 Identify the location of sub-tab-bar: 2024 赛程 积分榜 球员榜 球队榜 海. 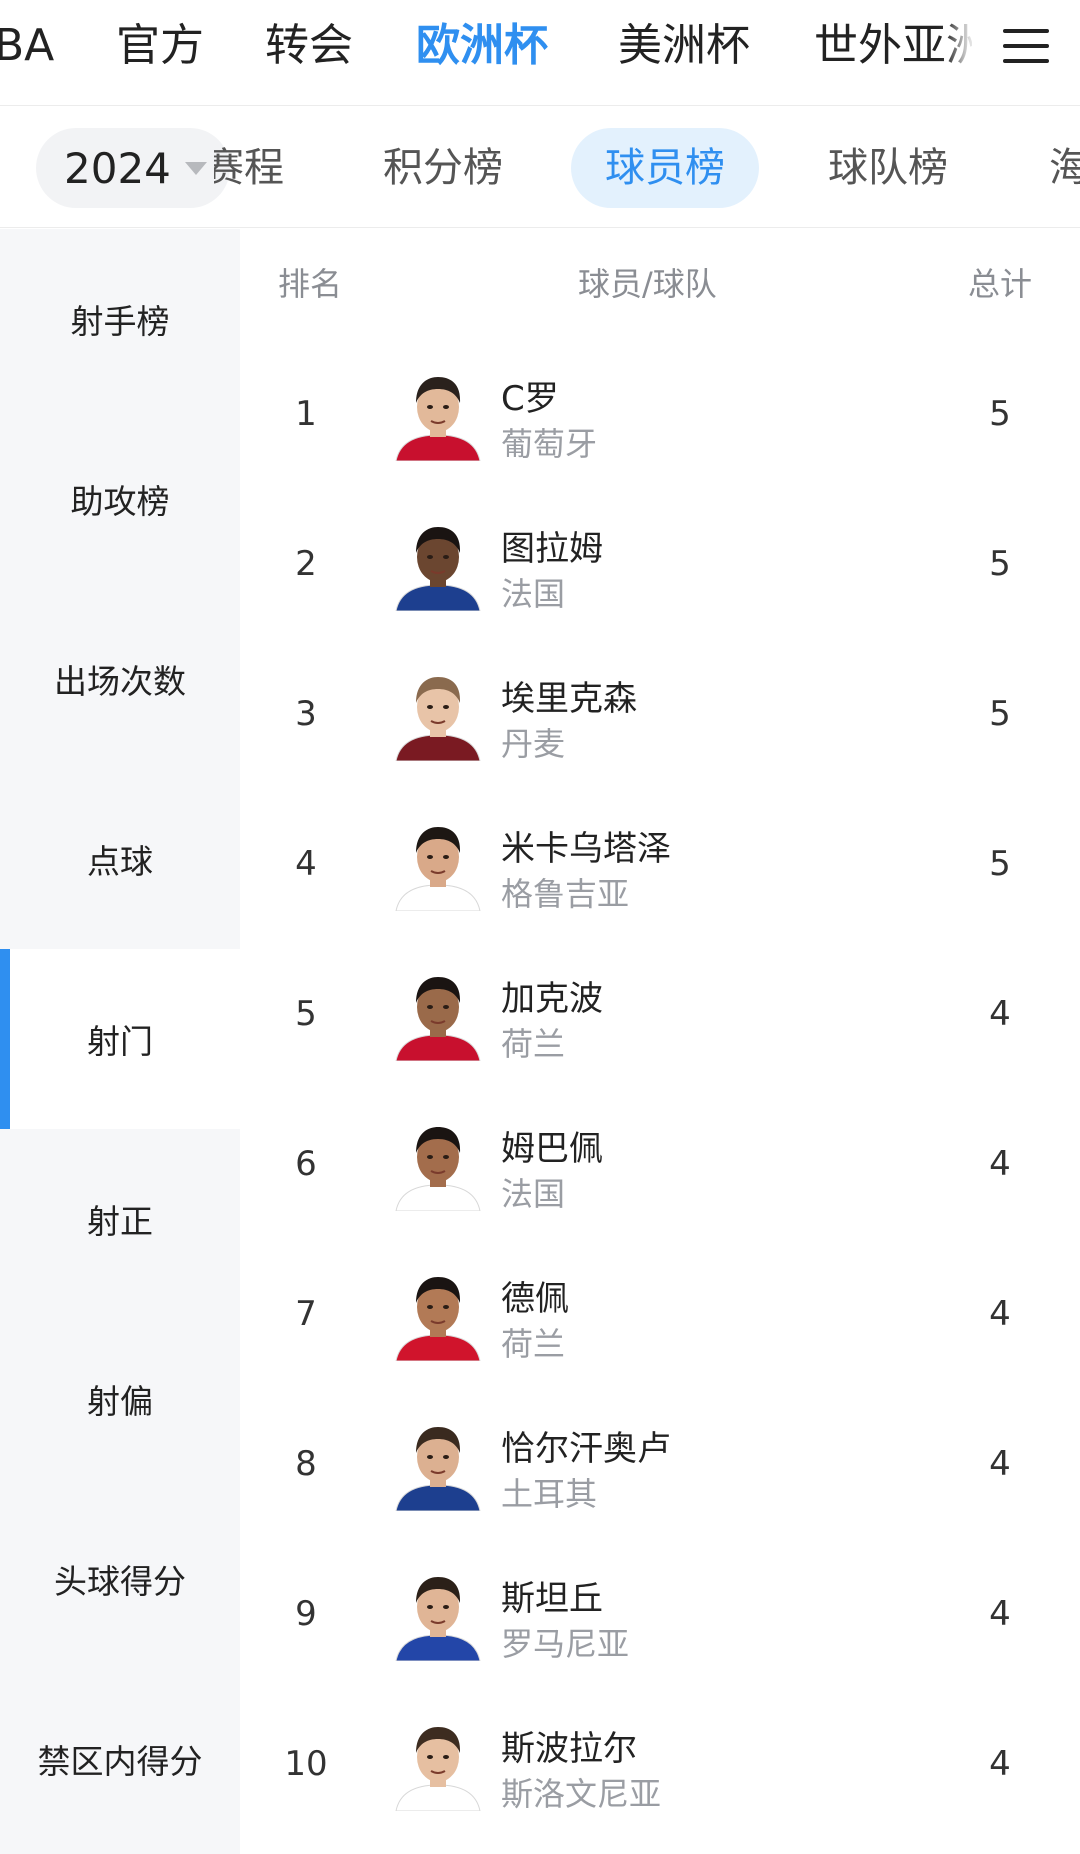
(540, 167).